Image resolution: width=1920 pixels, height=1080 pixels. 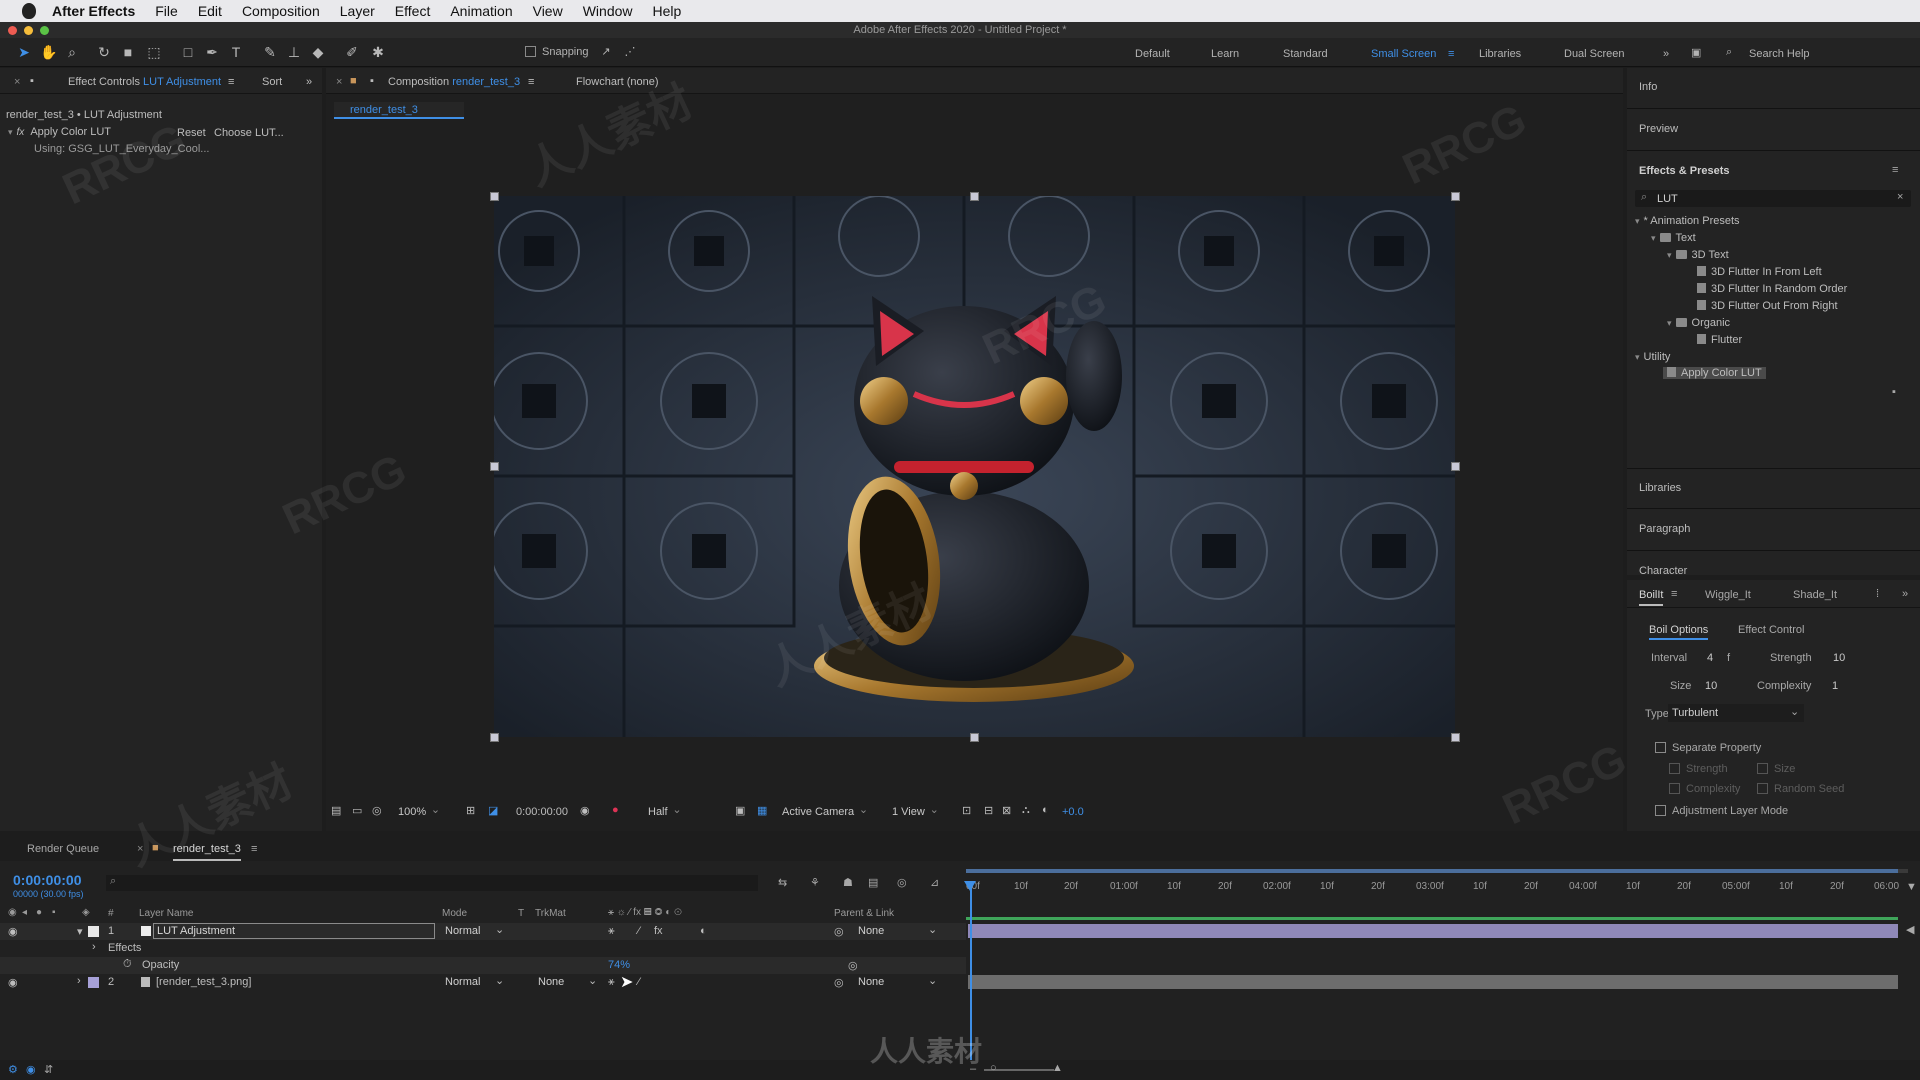 I want to click on separate-property-checkbox, so click(x=1660, y=747).